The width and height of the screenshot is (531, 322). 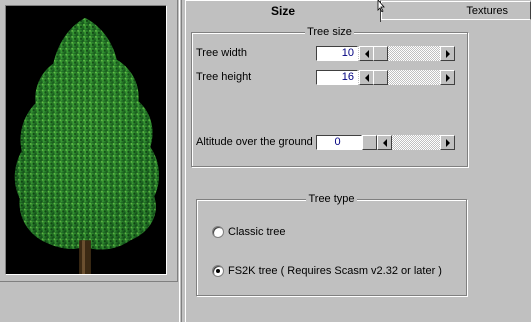 What do you see at coordinates (408, 142) in the screenshot?
I see `altitude-scrollbar` at bounding box center [408, 142].